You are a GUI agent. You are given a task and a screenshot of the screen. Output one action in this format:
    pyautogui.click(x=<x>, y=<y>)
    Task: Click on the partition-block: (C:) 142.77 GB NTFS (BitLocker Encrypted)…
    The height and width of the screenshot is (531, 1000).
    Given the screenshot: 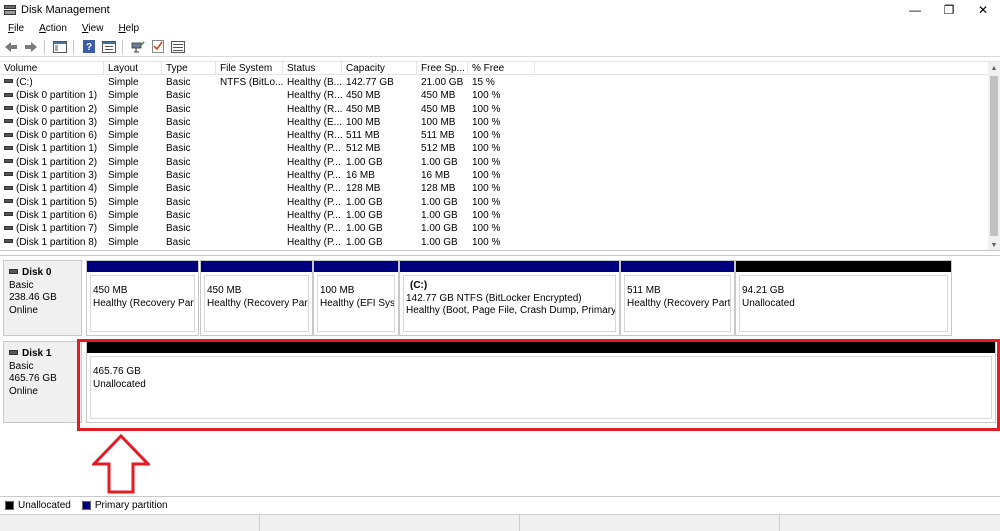 What is the action you would take?
    pyautogui.click(x=509, y=298)
    